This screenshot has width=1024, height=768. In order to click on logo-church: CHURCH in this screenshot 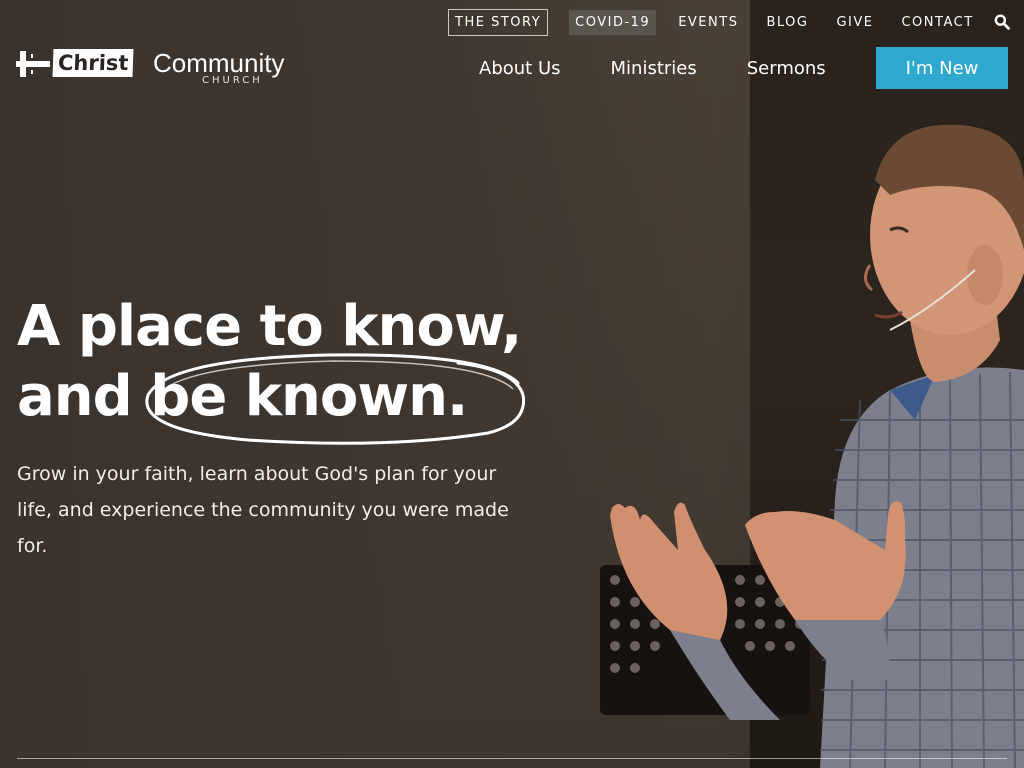, I will do `click(232, 80)`.